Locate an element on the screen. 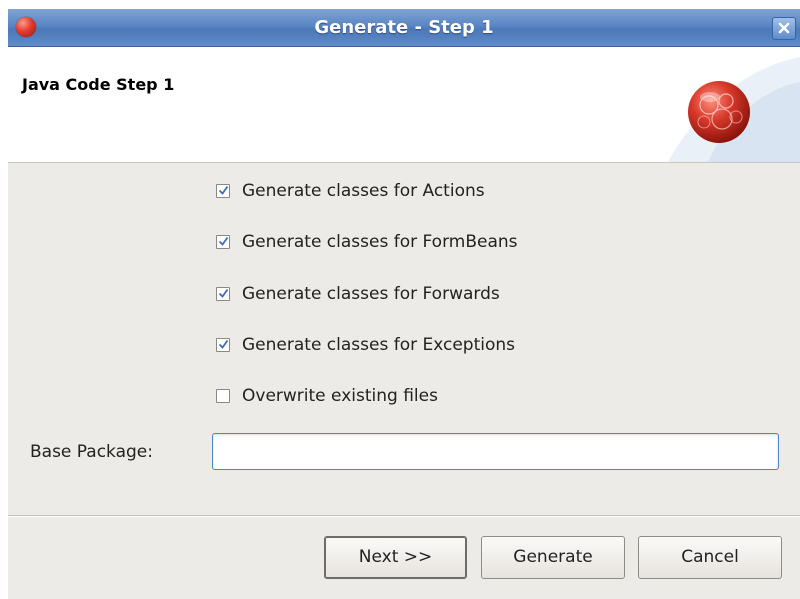 The image size is (800, 599). close-icon is located at coordinates (784, 28).